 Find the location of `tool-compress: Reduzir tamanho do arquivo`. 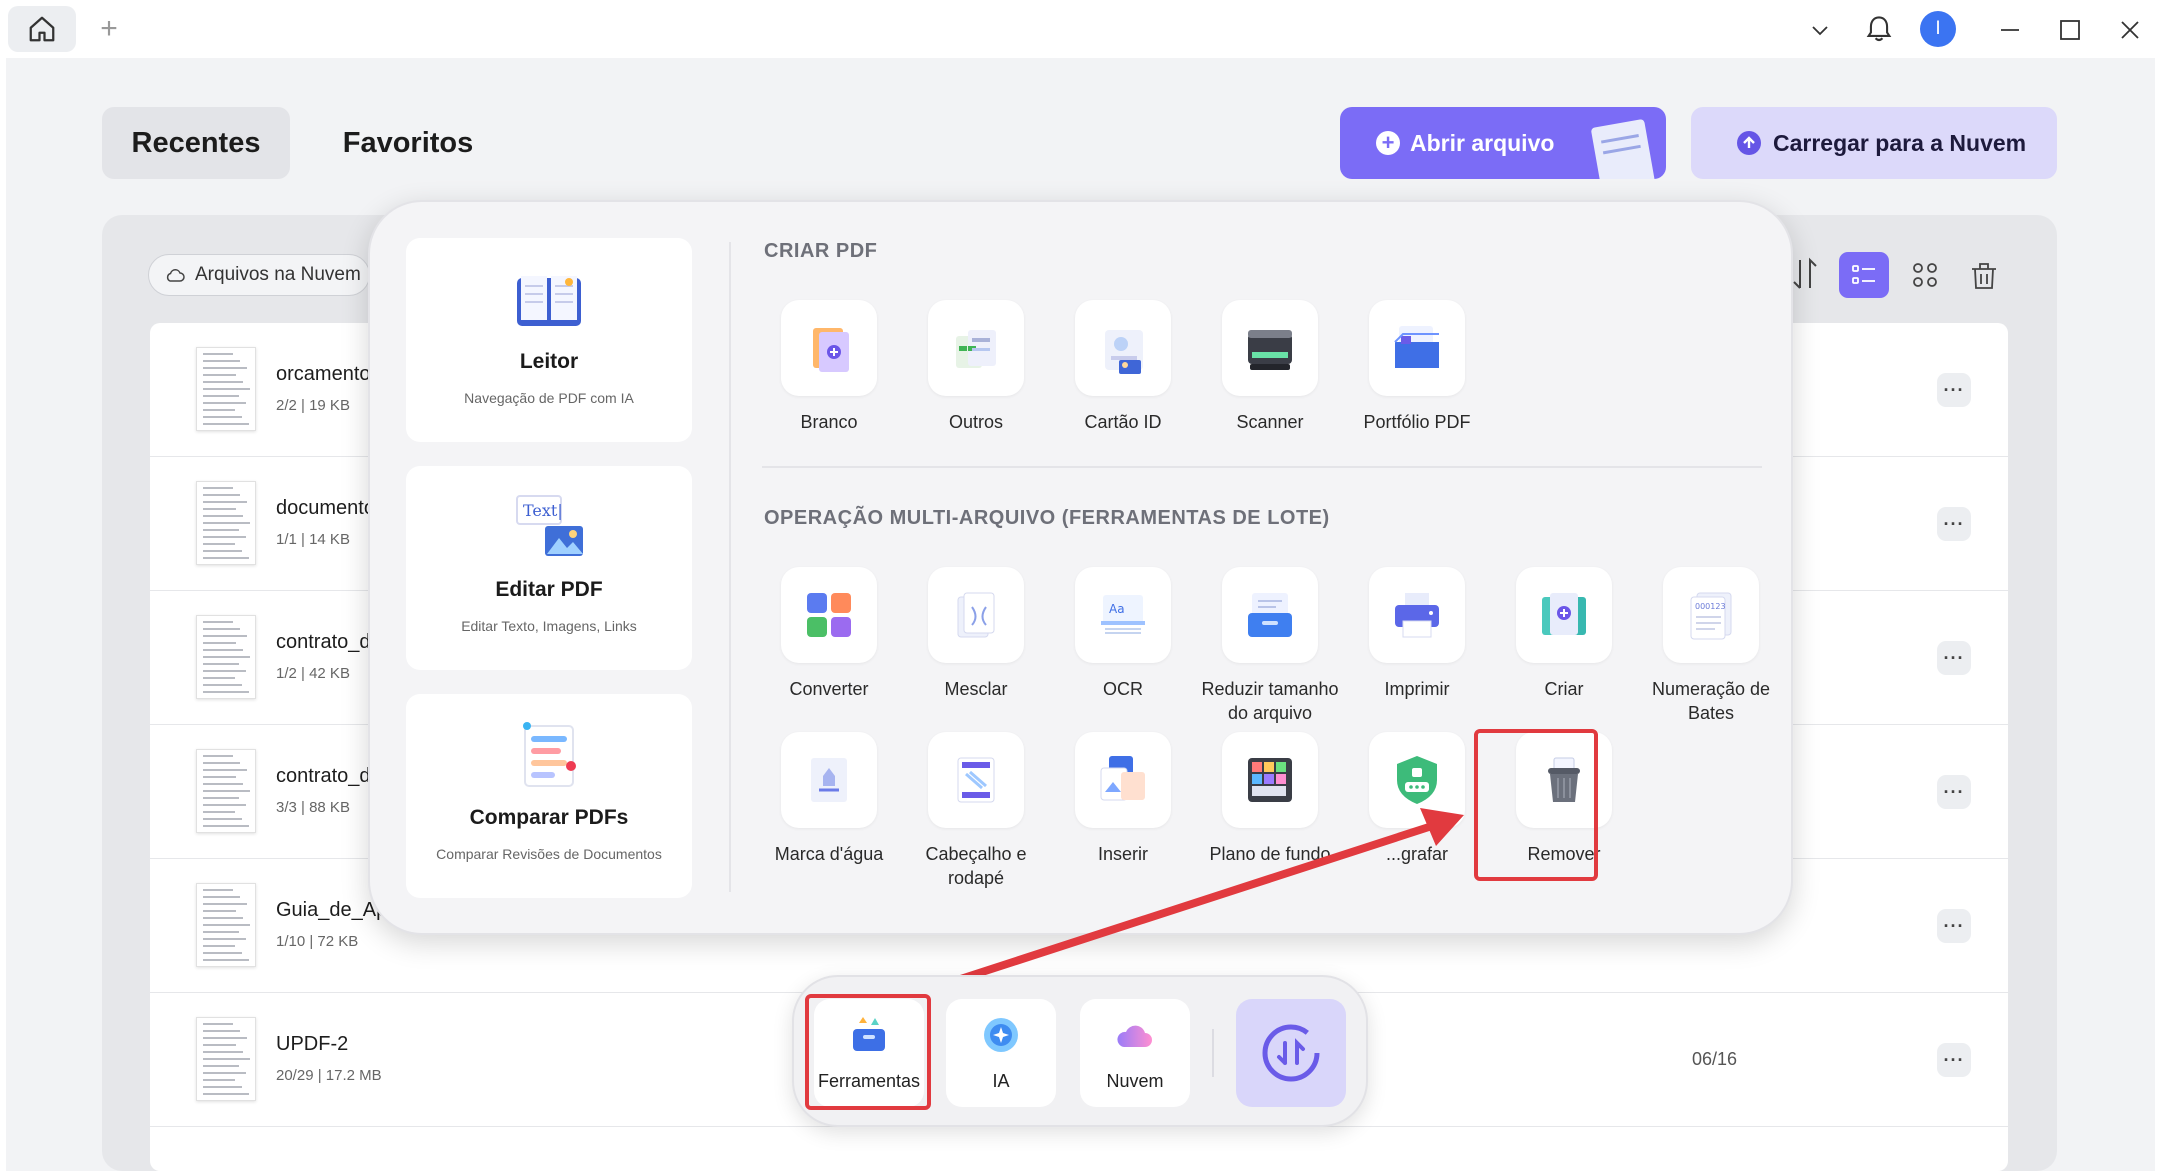

tool-compress: Reduzir tamanho do arquivo is located at coordinates (1270, 646).